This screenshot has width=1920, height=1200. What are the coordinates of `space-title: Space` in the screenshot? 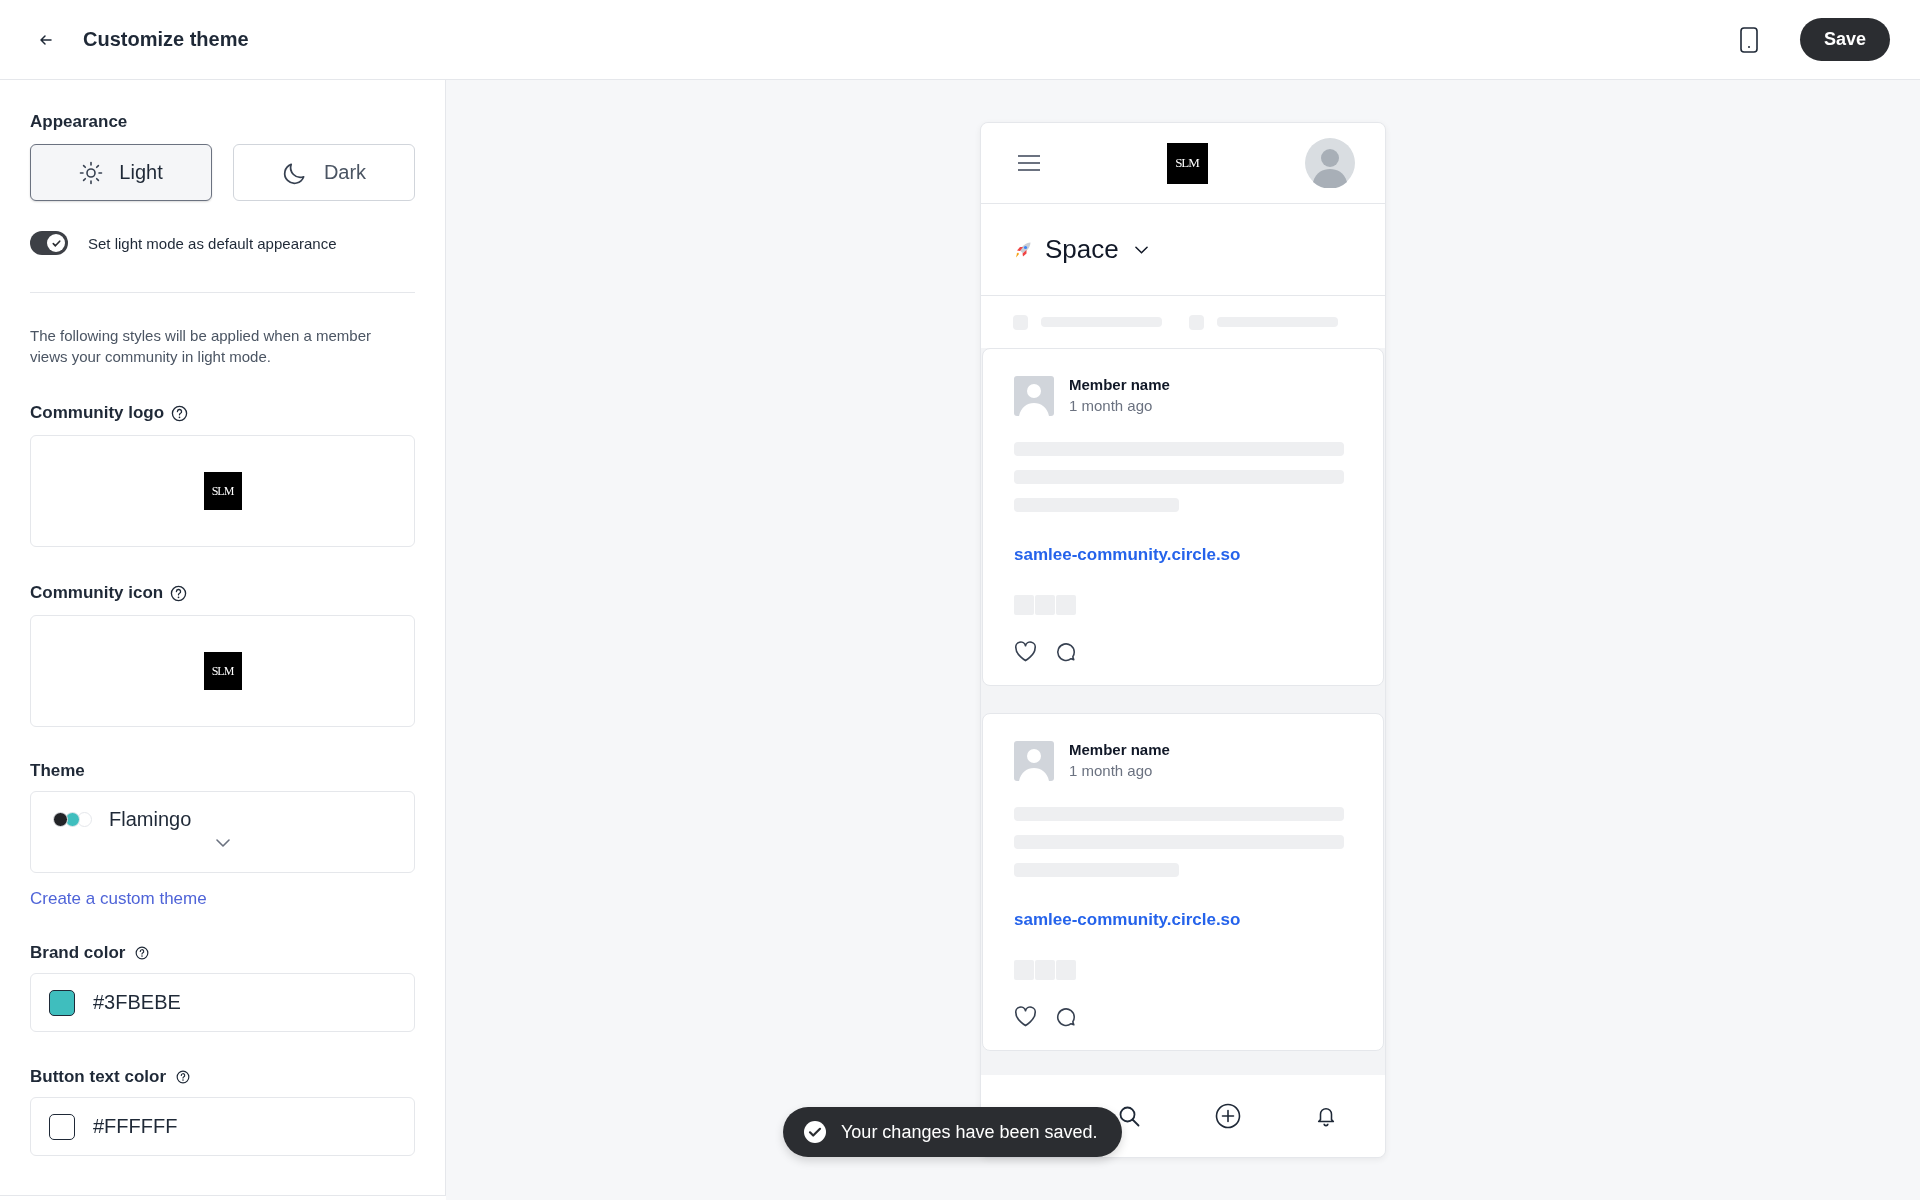 It's located at (1082, 249).